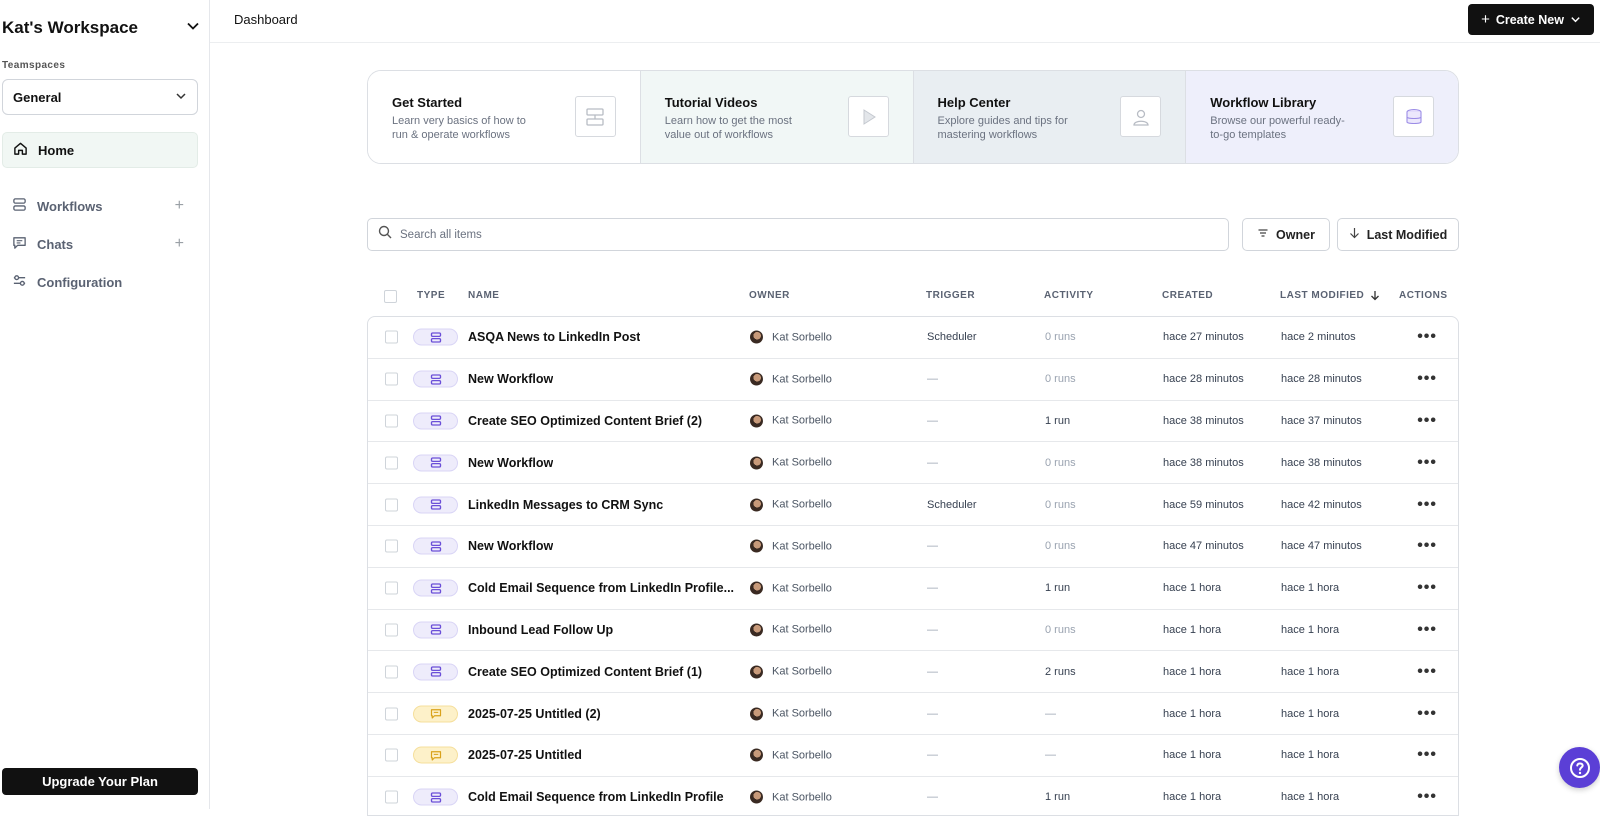 The width and height of the screenshot is (1600, 816). Describe the element at coordinates (534, 714) in the screenshot. I see `item-name: 2025-07-25 Untitled (2)` at that location.